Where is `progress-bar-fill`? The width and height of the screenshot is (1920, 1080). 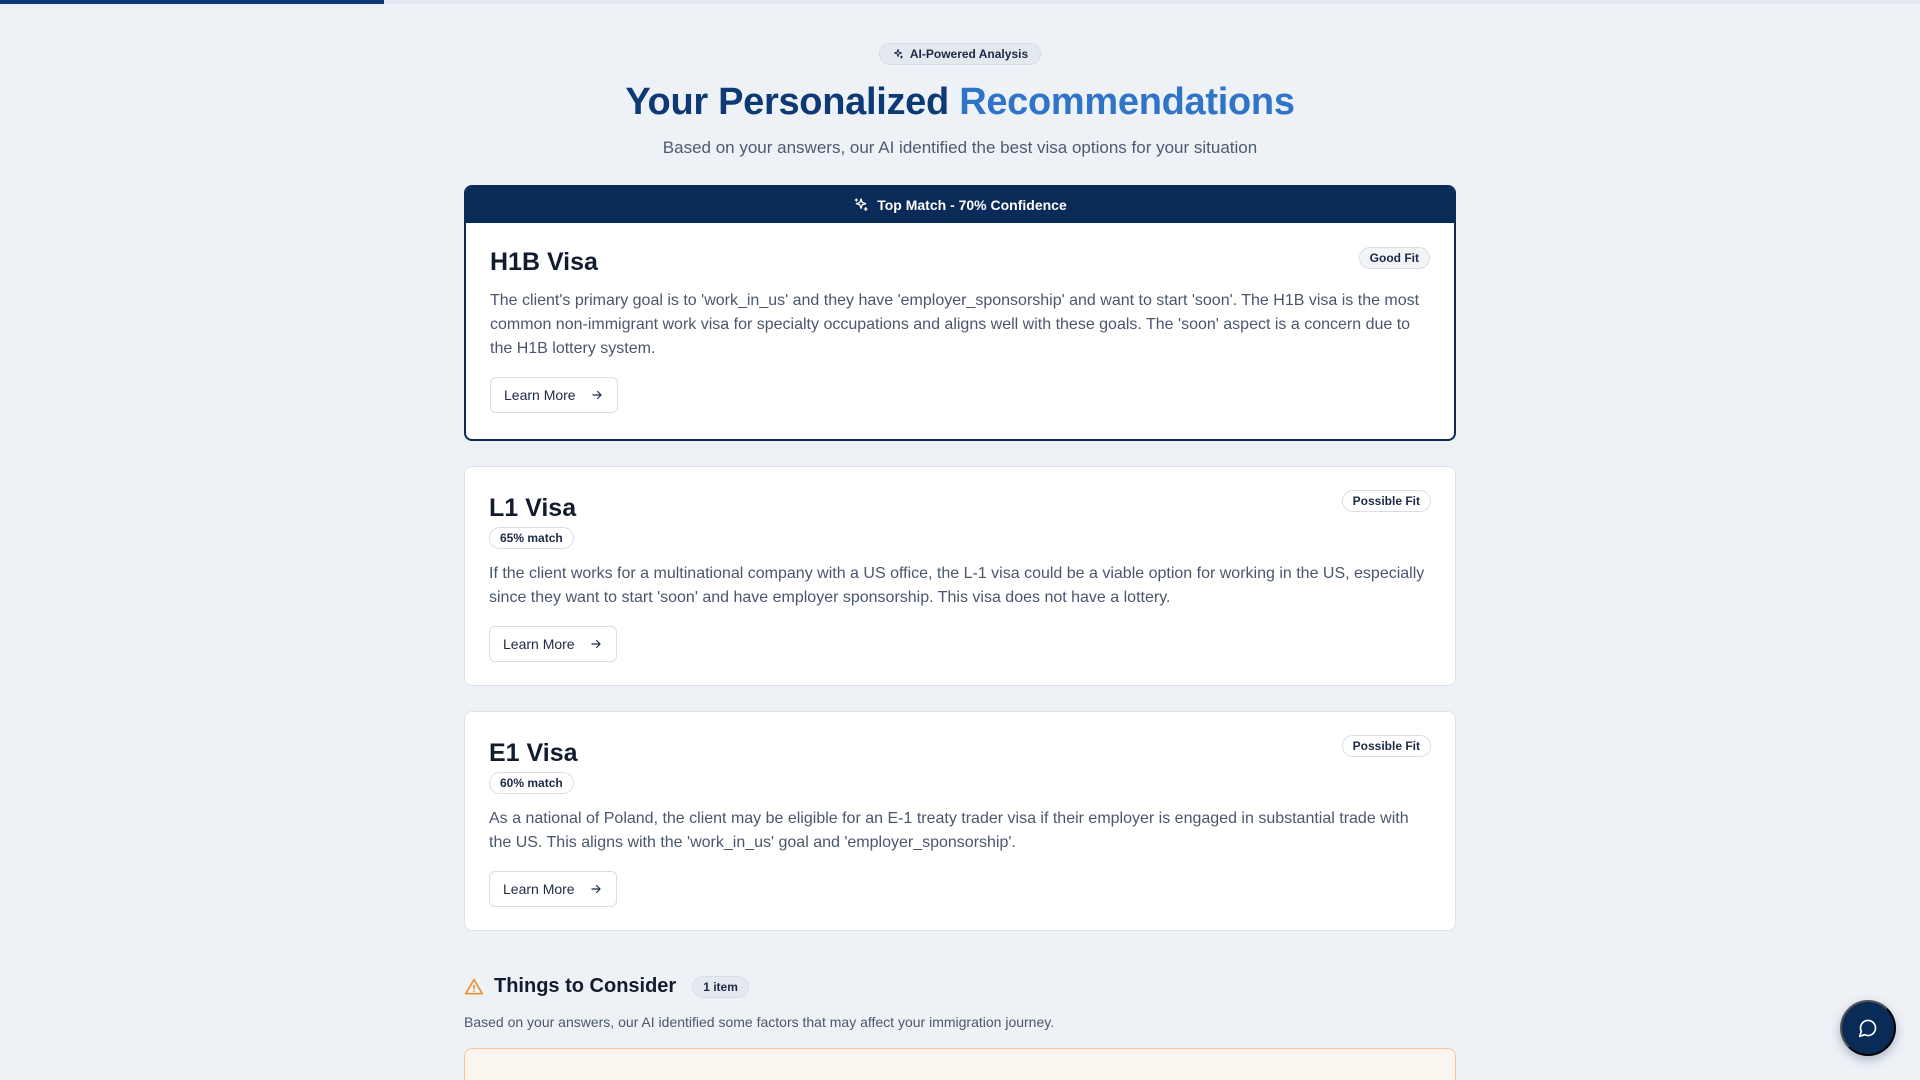
progress-bar-fill is located at coordinates (192, 2).